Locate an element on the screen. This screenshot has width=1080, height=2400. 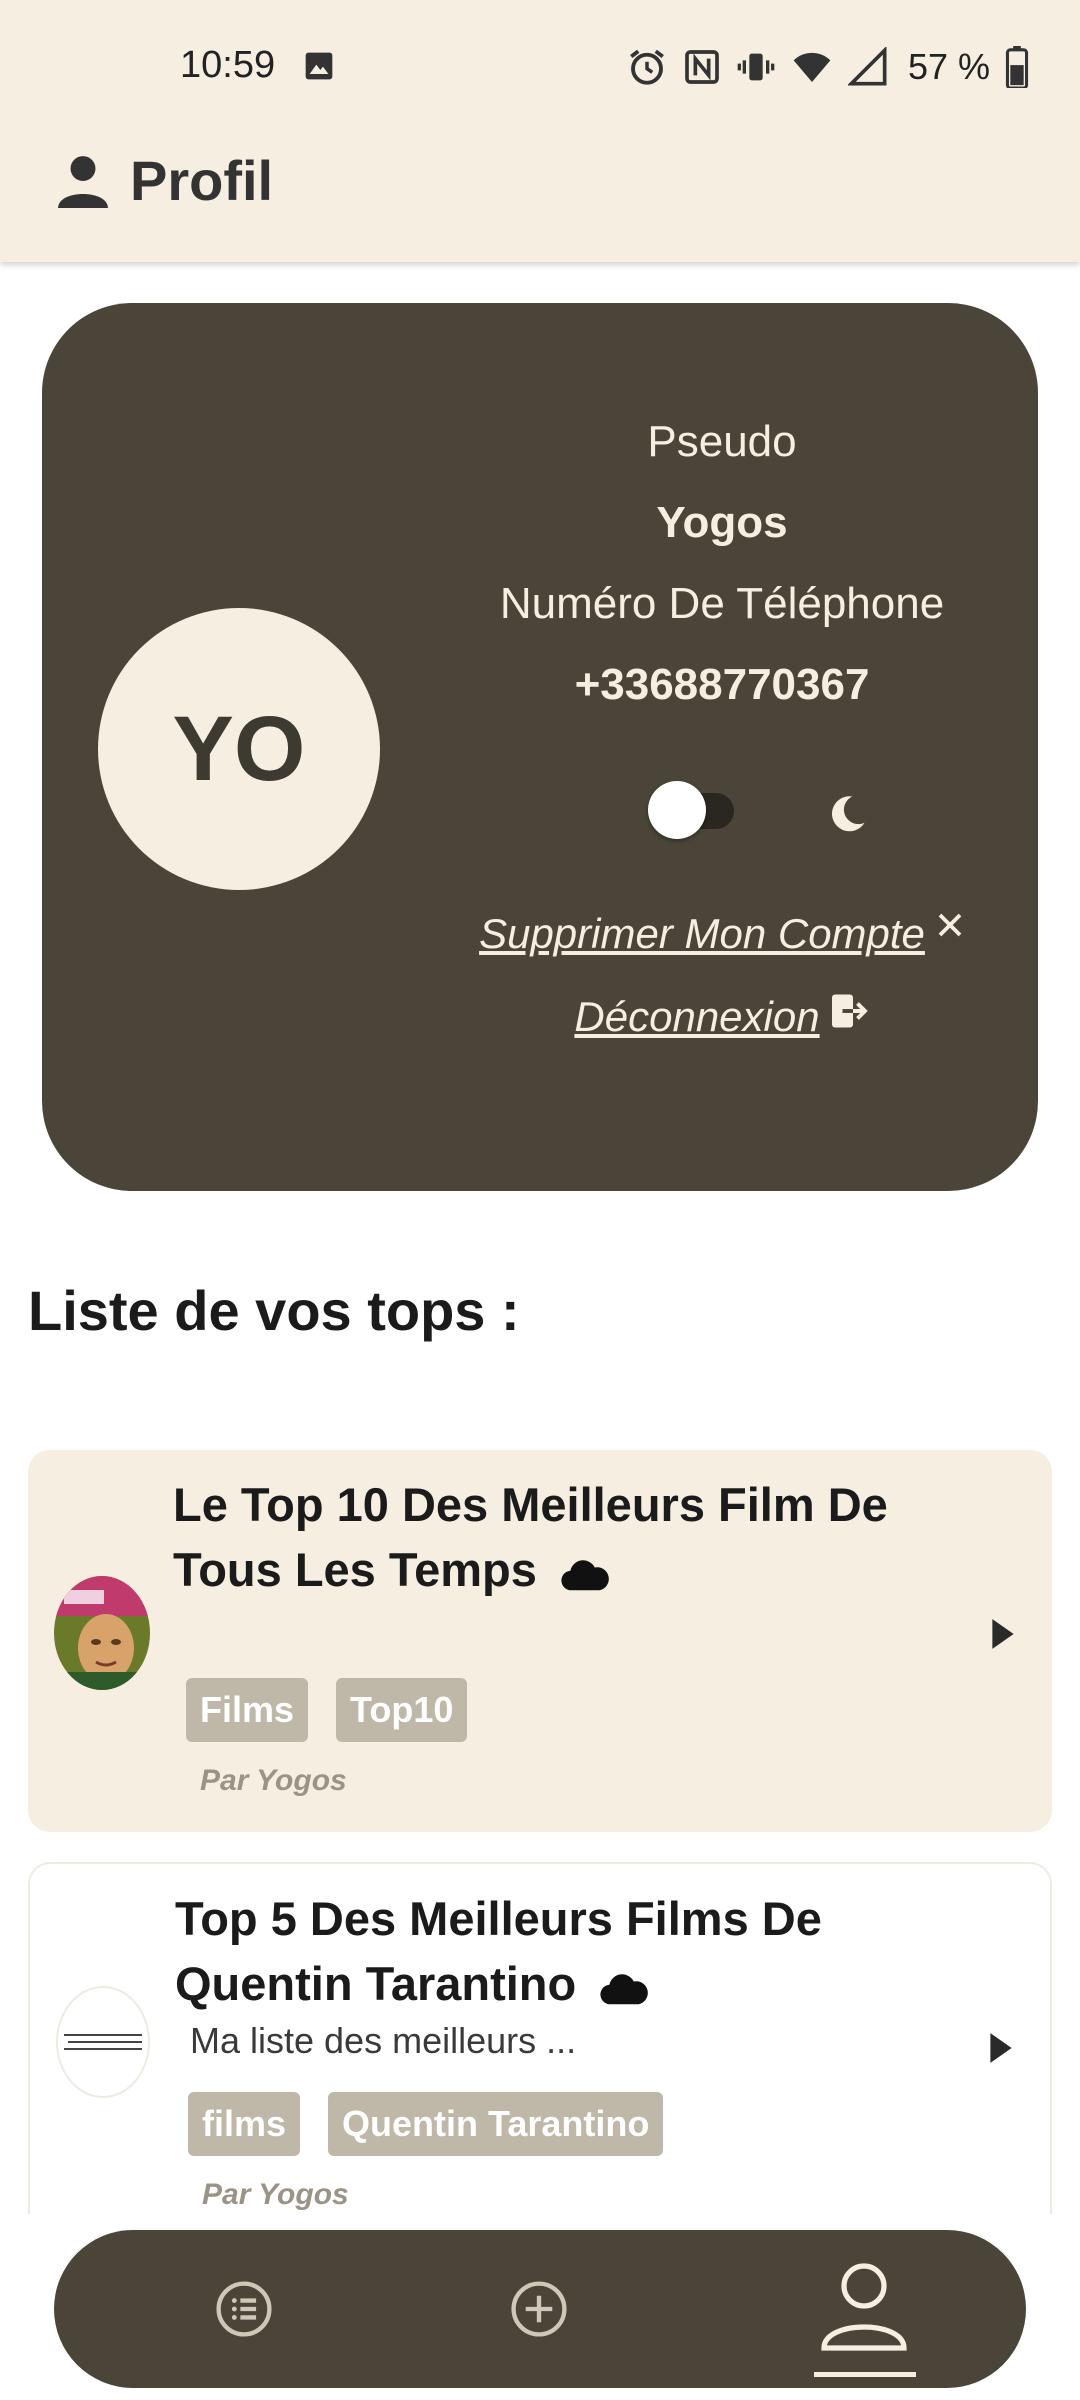
tag: Films is located at coordinates (247, 1710).